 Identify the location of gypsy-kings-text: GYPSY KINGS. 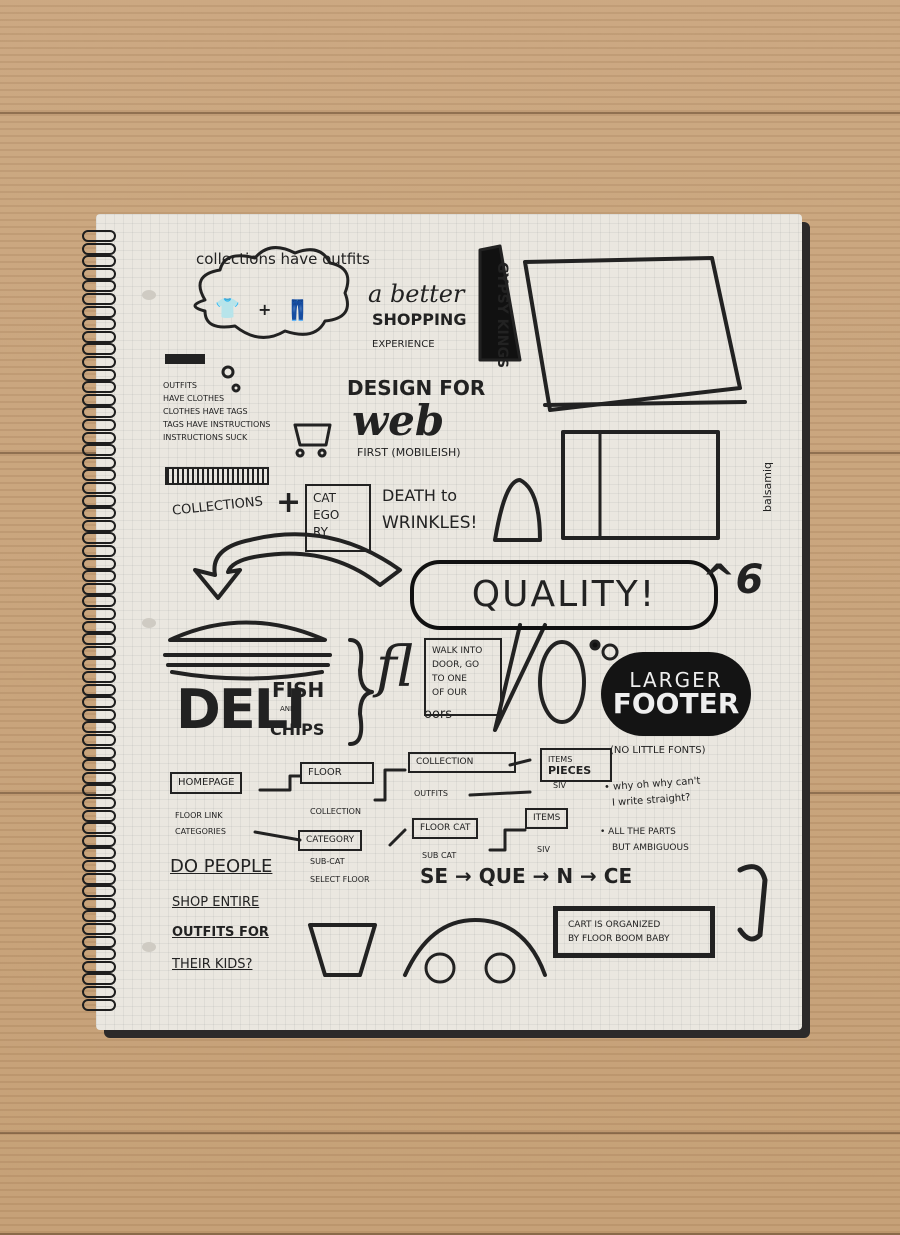
(502, 315).